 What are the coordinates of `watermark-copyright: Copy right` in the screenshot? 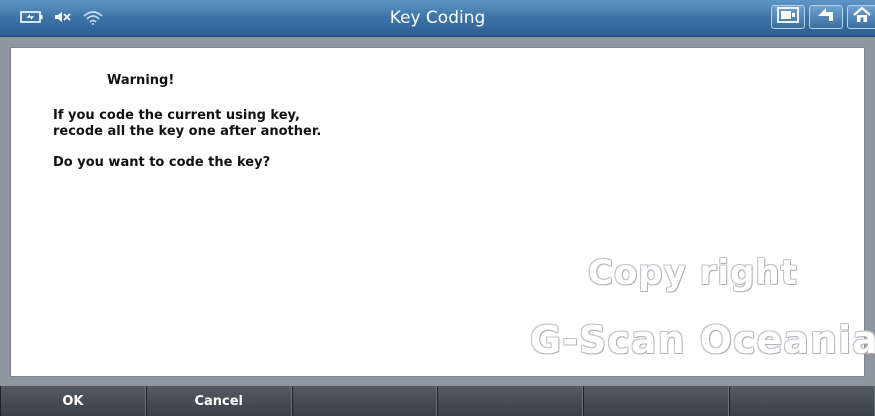 It's located at (693, 273).